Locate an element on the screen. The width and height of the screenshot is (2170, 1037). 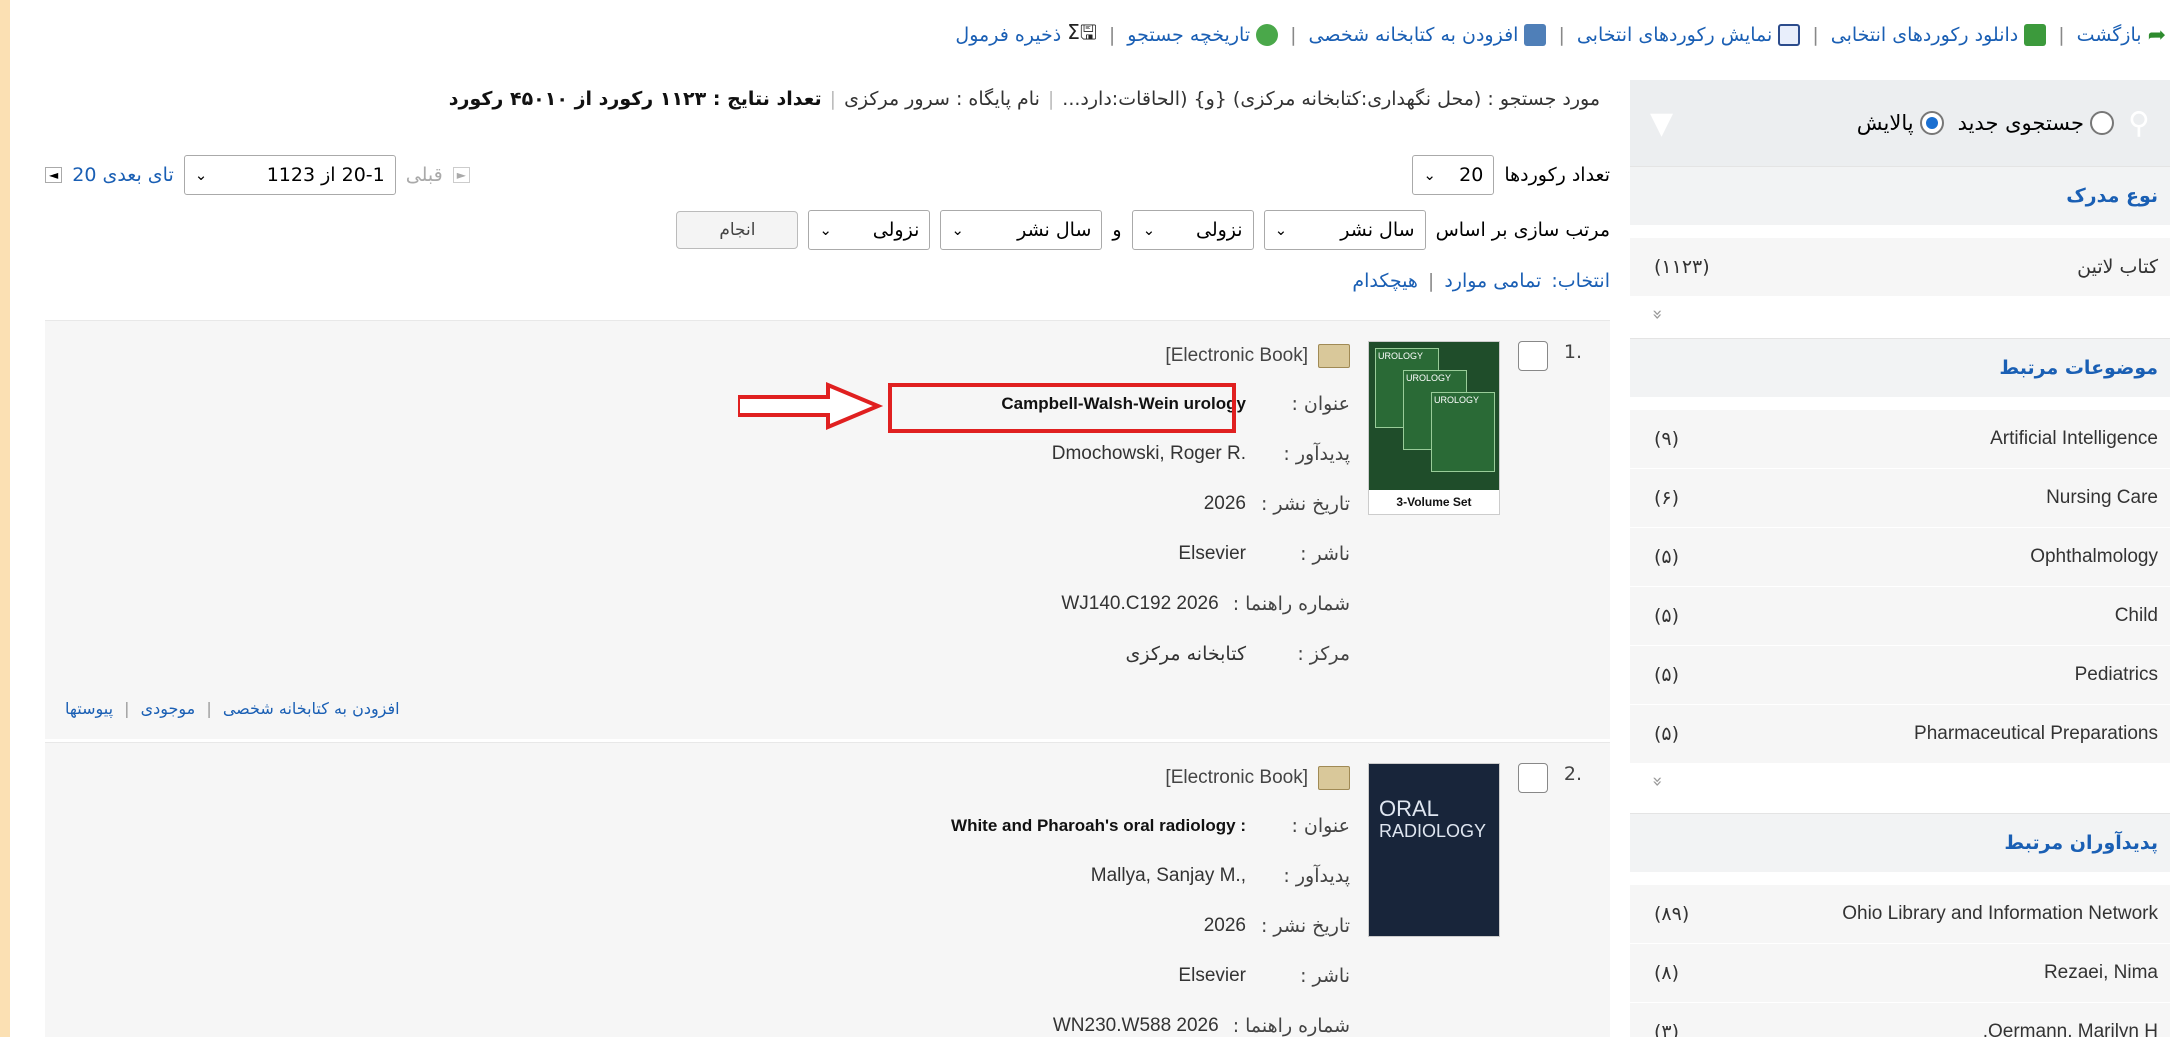
save-formula-link: 🖫Σ ذخیره فرمول is located at coordinates (1025, 35).